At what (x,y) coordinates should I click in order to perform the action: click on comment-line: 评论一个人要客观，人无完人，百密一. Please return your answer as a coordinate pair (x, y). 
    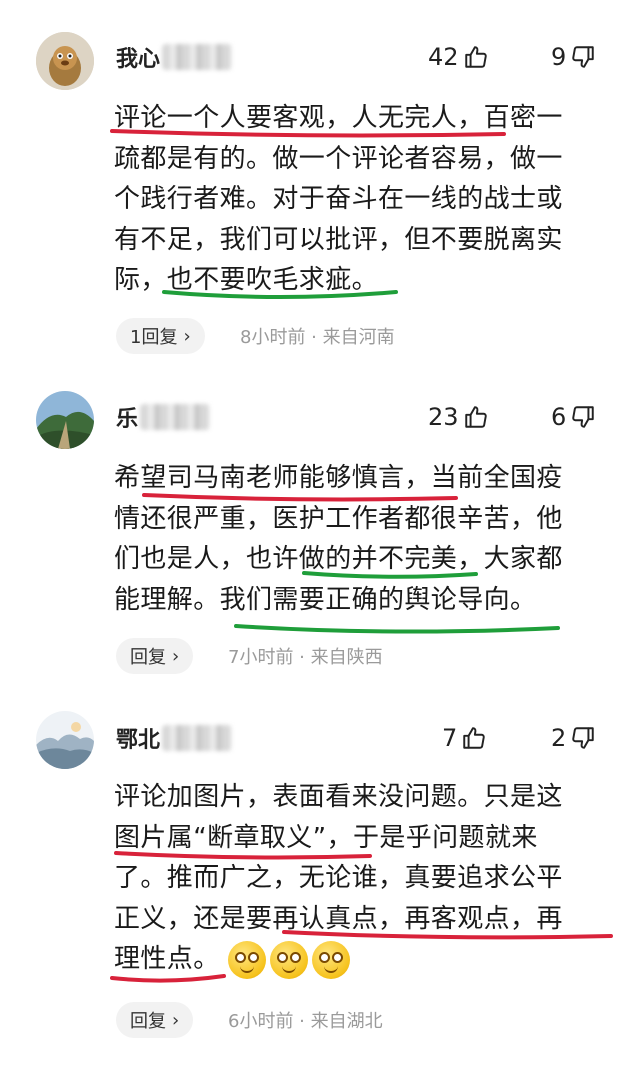
    Looking at the image, I should click on (338, 118).